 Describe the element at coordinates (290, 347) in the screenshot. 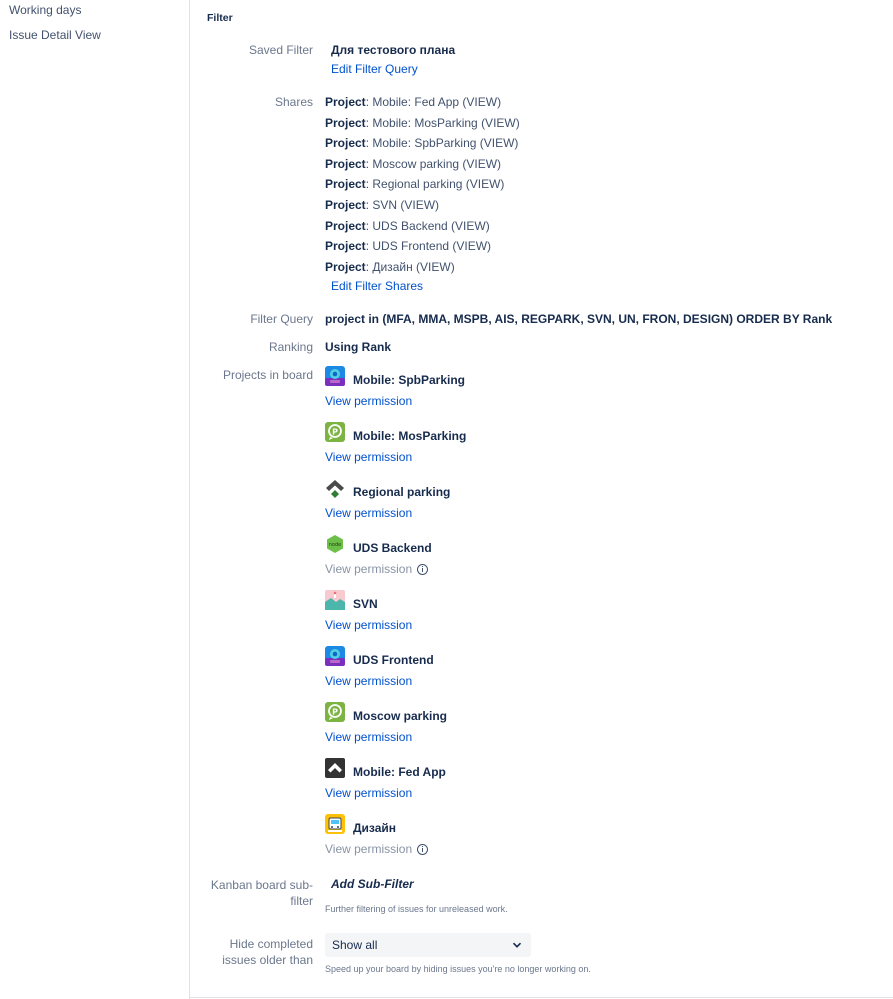

I see `ranking-label: Ranking` at that location.